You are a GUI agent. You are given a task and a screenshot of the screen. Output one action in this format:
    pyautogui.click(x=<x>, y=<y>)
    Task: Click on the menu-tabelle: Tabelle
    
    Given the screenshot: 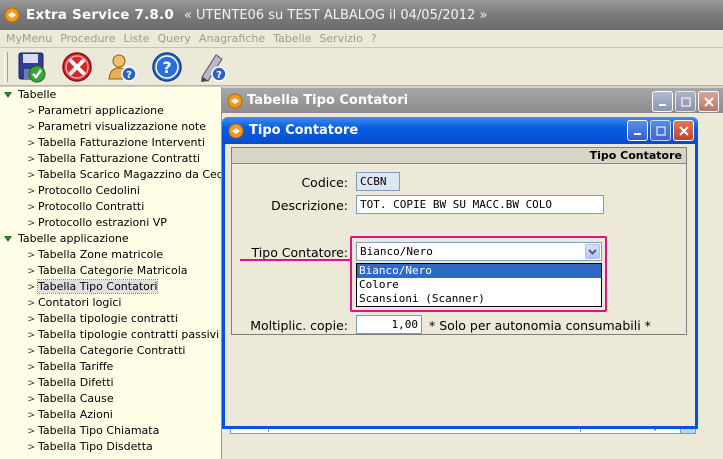 What is the action you would take?
    pyautogui.click(x=293, y=38)
    